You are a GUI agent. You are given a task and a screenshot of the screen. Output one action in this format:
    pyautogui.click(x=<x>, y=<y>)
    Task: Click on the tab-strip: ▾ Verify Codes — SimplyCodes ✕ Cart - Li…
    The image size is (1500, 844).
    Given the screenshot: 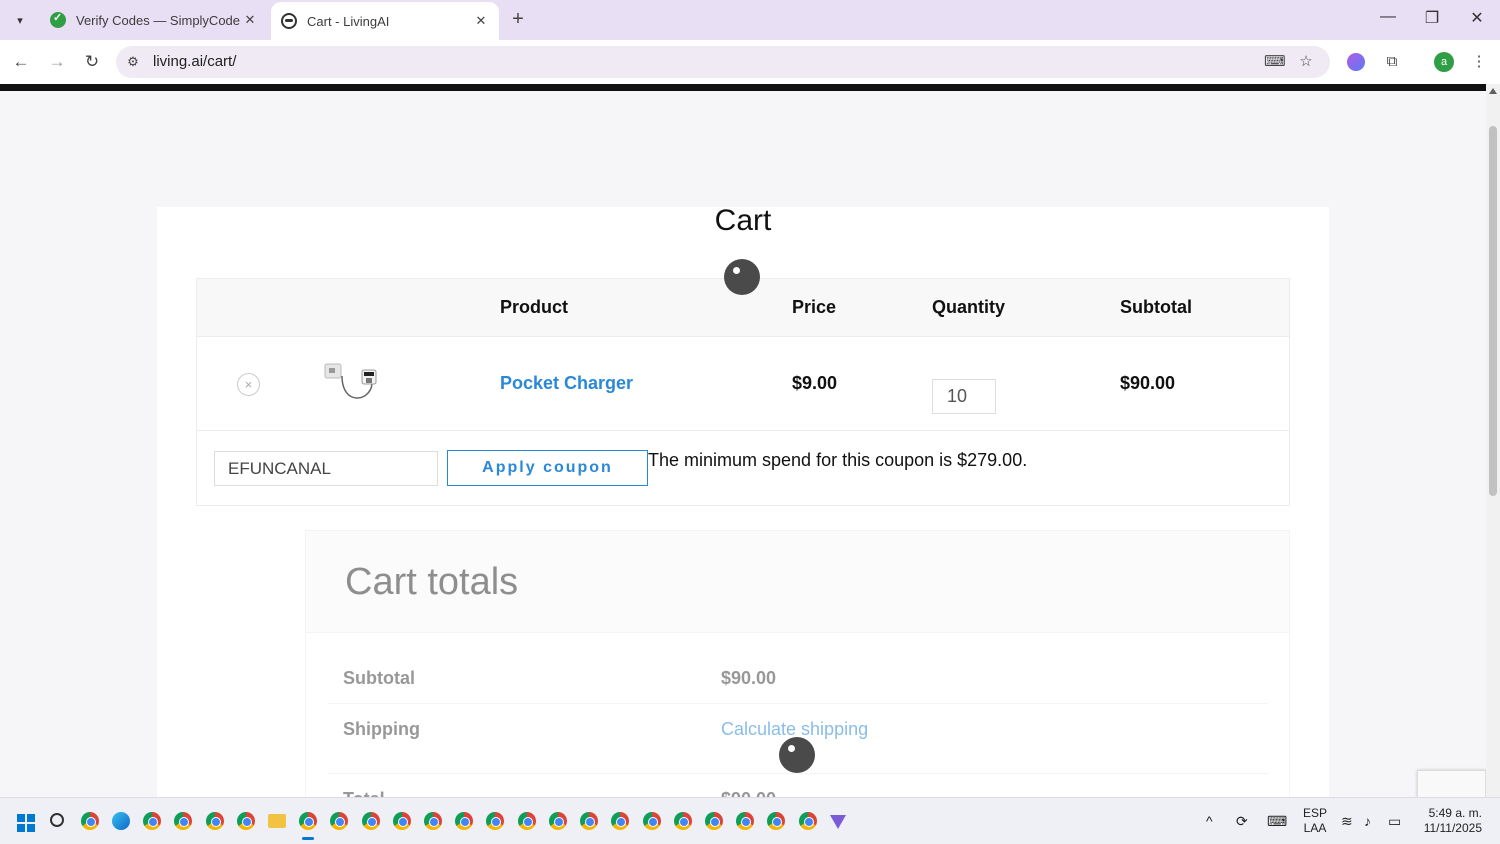 What is the action you would take?
    pyautogui.click(x=750, y=20)
    